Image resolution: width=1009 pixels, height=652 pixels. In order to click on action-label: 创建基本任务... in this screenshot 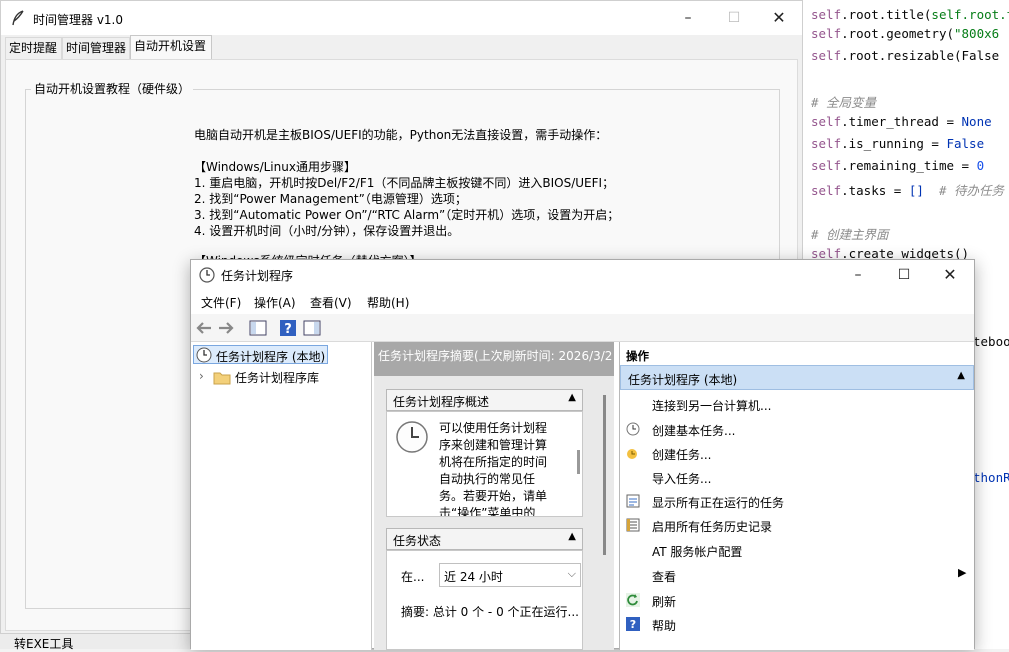, I will do `click(694, 431)`.